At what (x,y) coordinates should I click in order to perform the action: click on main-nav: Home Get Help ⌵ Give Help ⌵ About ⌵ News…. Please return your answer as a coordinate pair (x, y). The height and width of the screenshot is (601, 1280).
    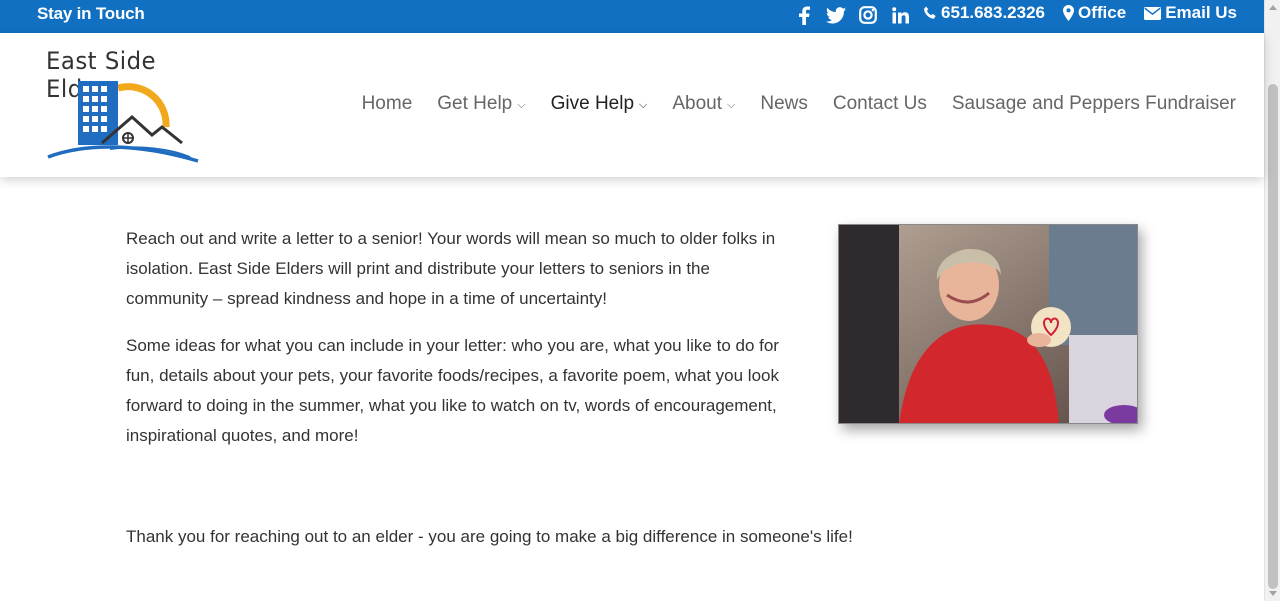
    Looking at the image, I should click on (799, 104).